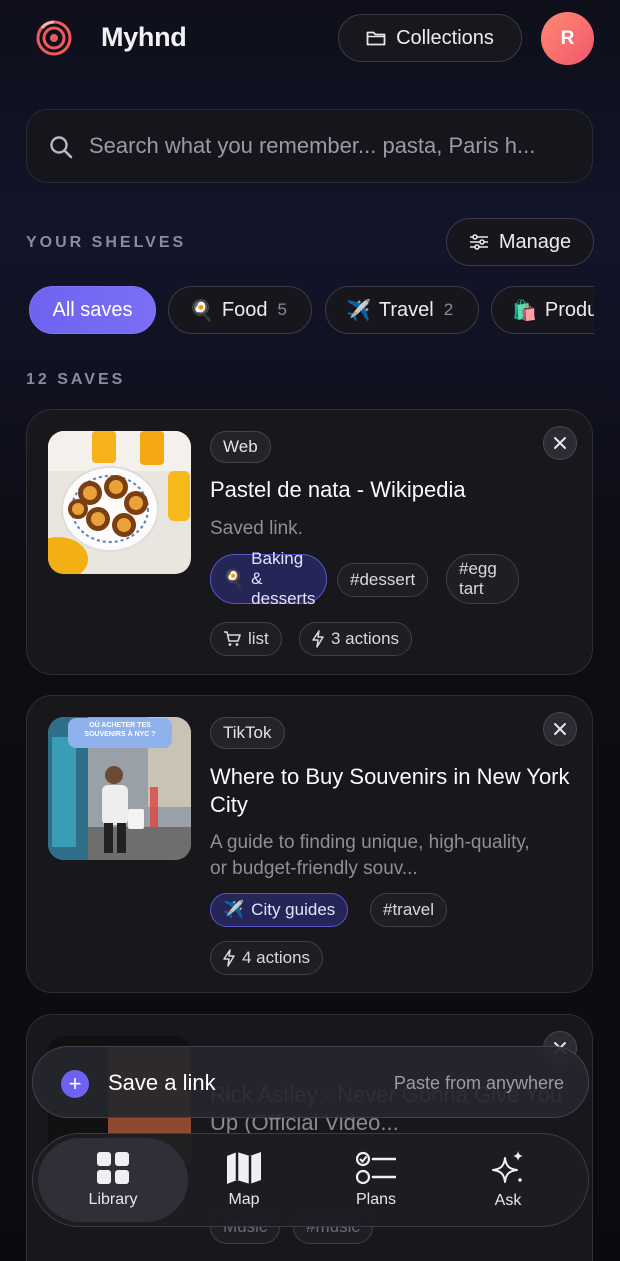 This screenshot has height=1261, width=620. Describe the element at coordinates (232, 638) in the screenshot. I see `cart-icon` at that location.